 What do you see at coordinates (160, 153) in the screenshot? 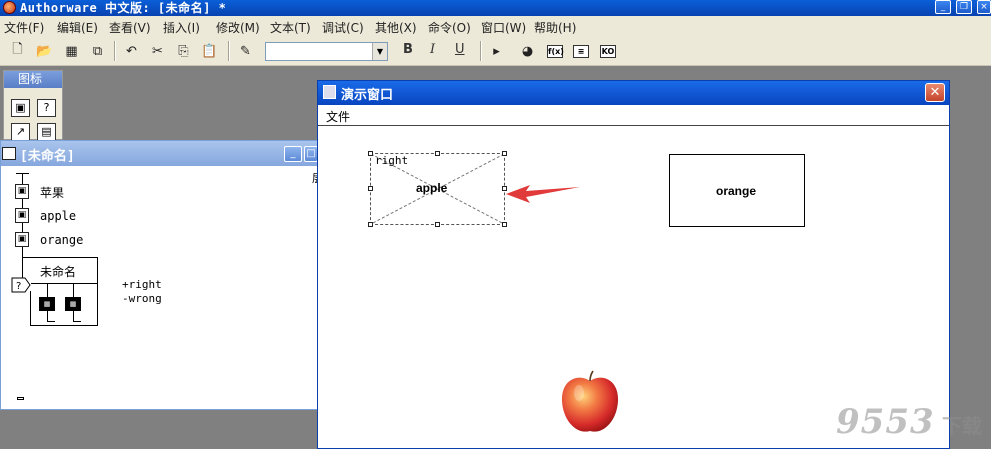
I see `flowline-titlebar: [未命名] _ □` at bounding box center [160, 153].